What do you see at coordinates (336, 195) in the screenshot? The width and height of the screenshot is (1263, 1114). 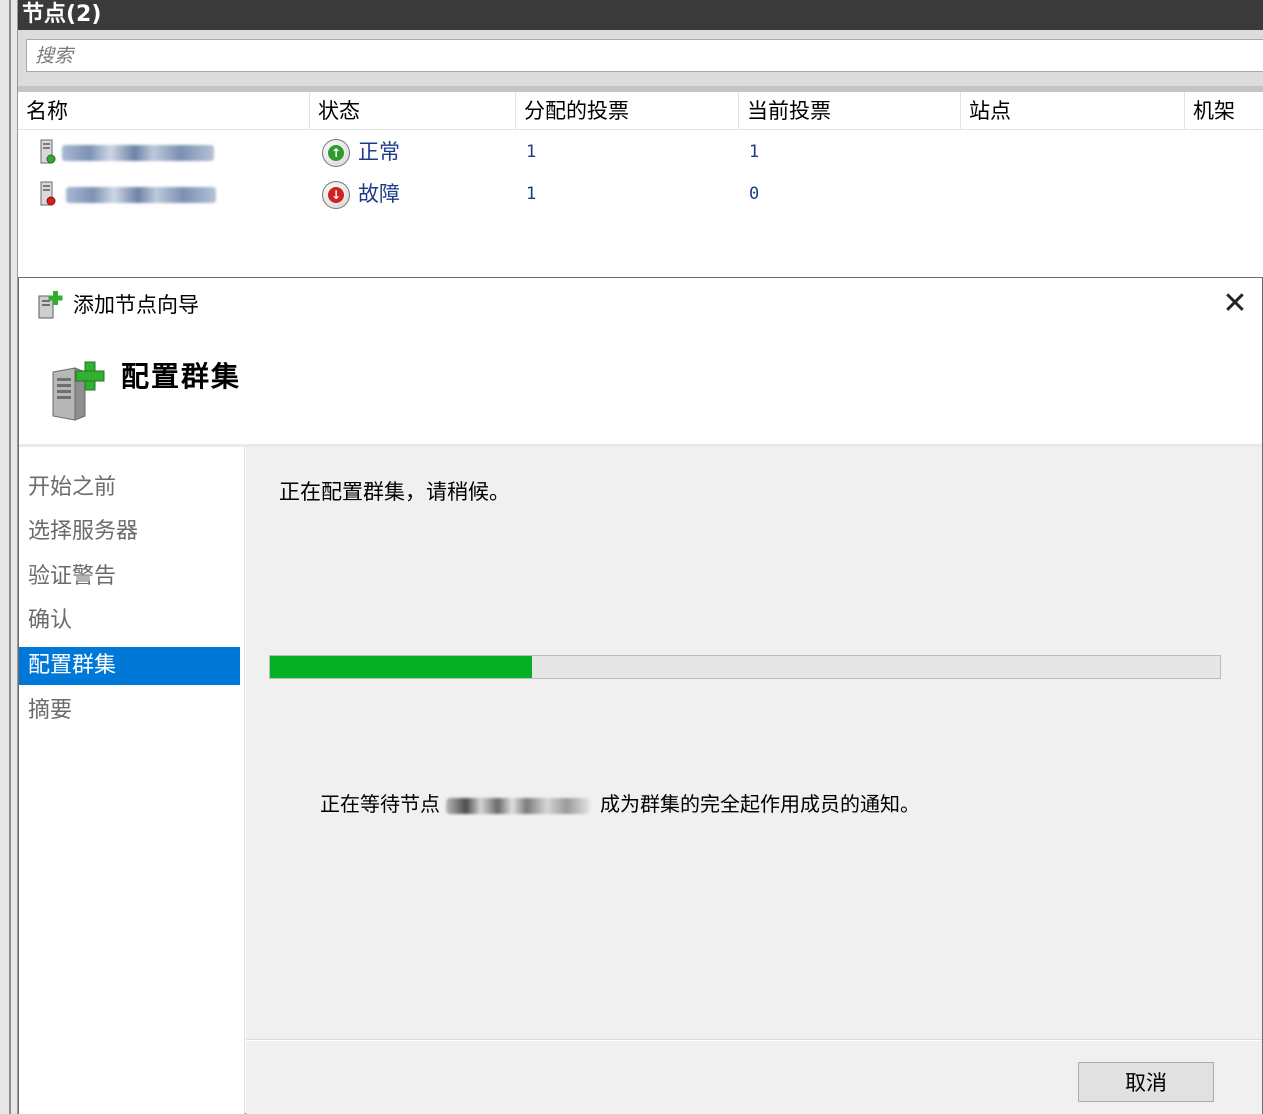 I see `status-down-icon: ↓` at bounding box center [336, 195].